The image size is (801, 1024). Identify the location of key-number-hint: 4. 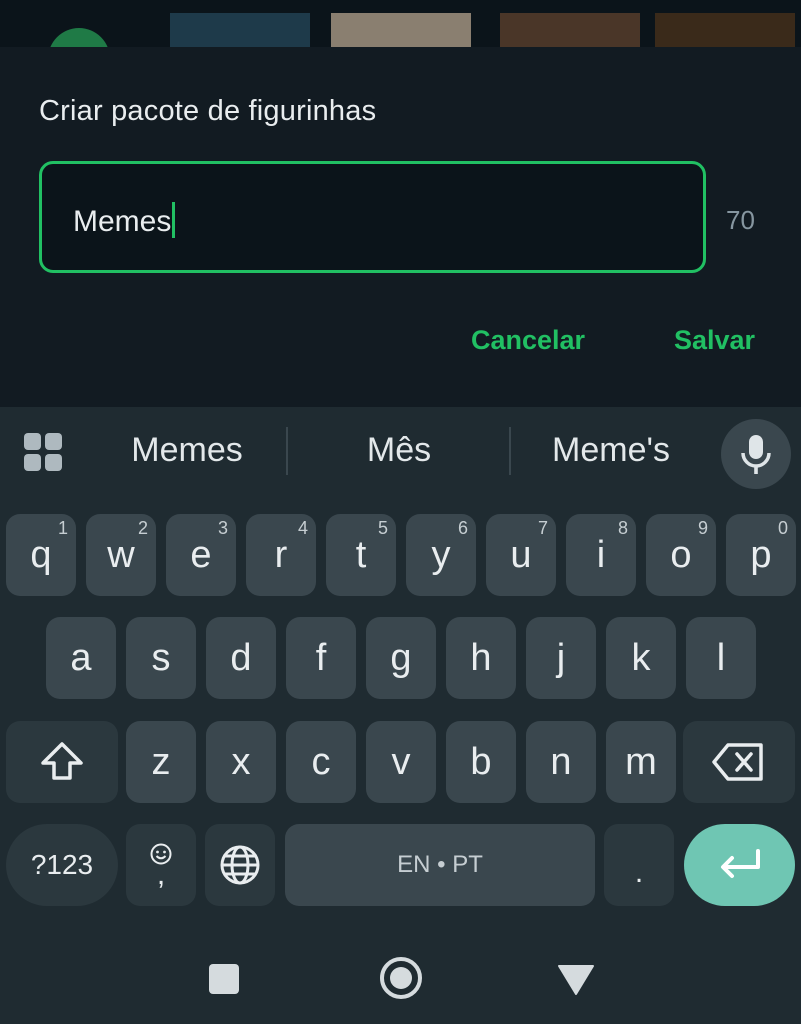
(302, 528).